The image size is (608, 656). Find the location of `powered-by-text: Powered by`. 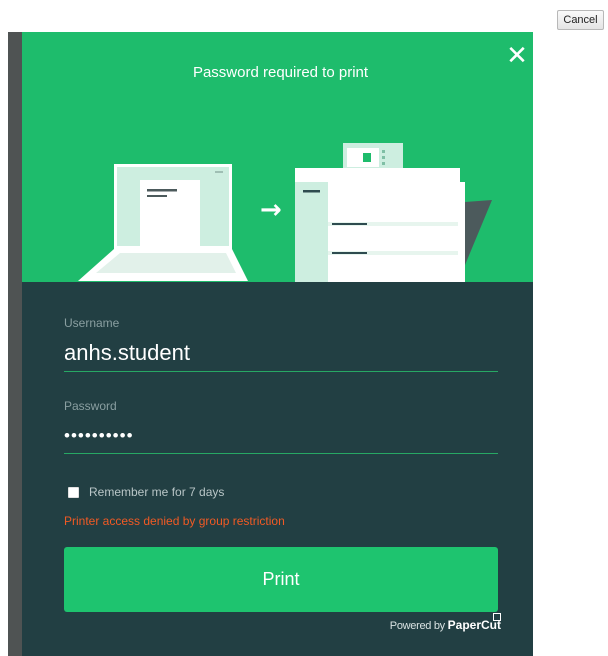

powered-by-text: Powered by is located at coordinates (418, 626).